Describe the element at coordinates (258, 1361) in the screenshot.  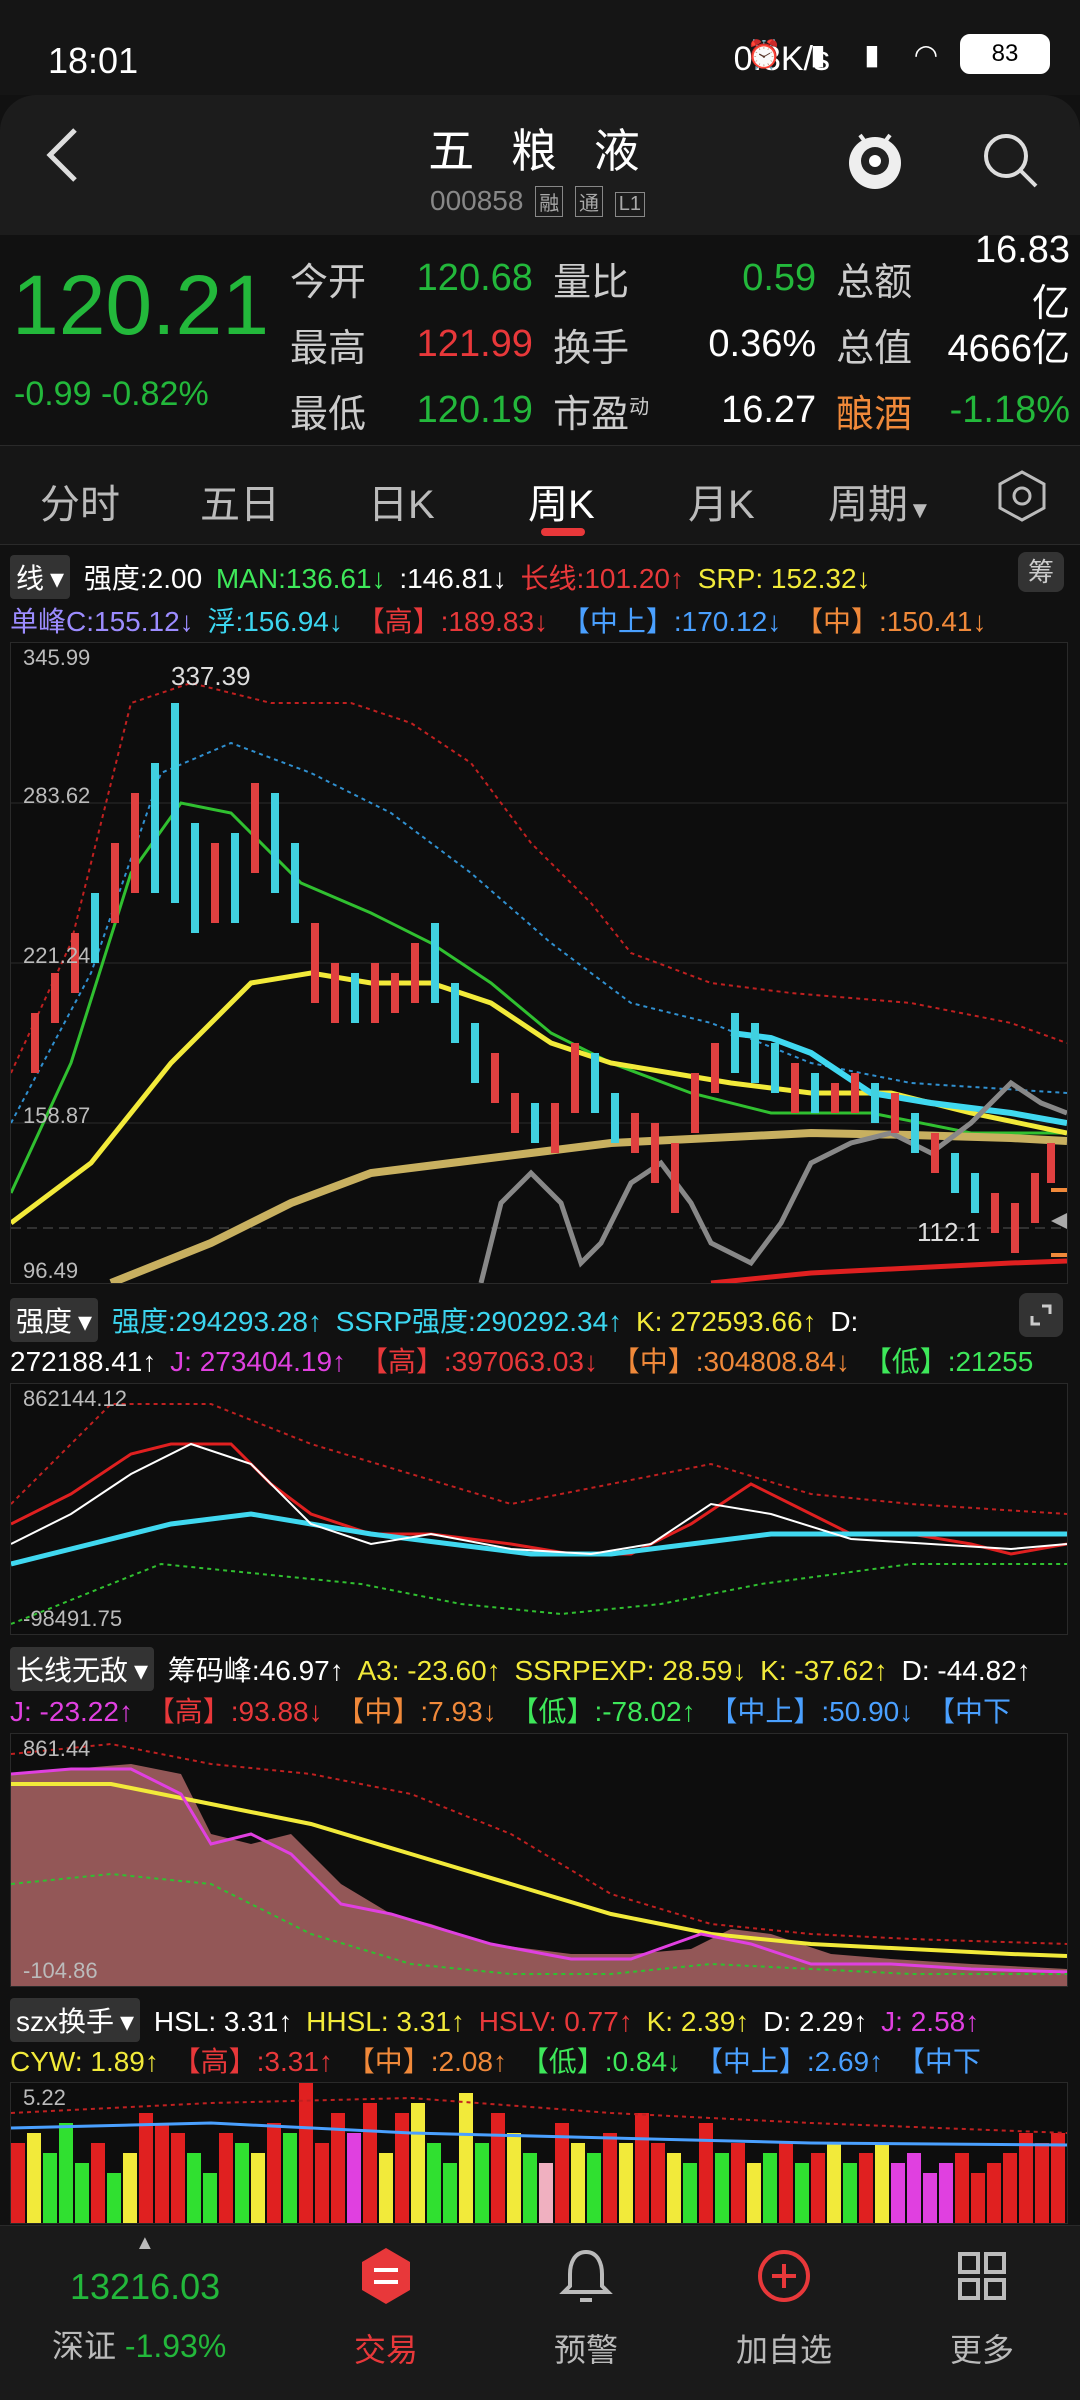
I see `strength-j: J: 273404.19↑` at that location.